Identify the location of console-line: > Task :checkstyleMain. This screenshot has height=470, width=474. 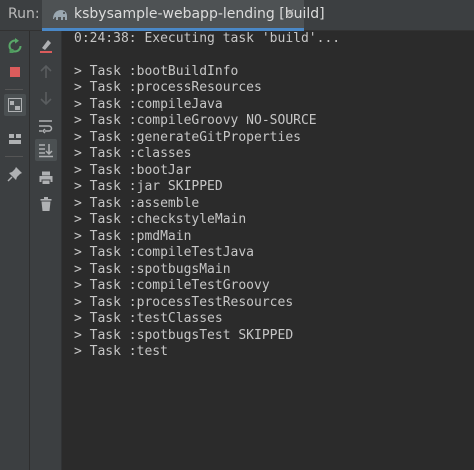
(160, 219).